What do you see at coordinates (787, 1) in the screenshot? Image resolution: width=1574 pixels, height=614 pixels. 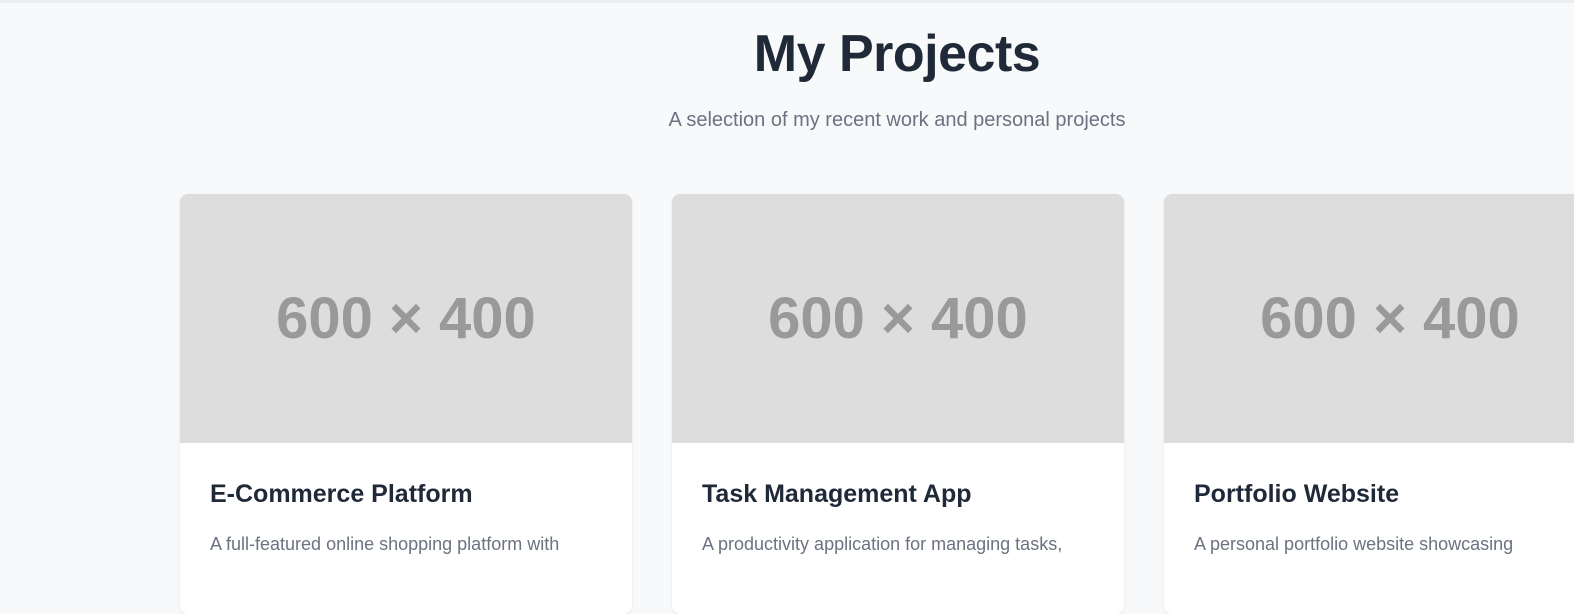 I see `top-divider` at bounding box center [787, 1].